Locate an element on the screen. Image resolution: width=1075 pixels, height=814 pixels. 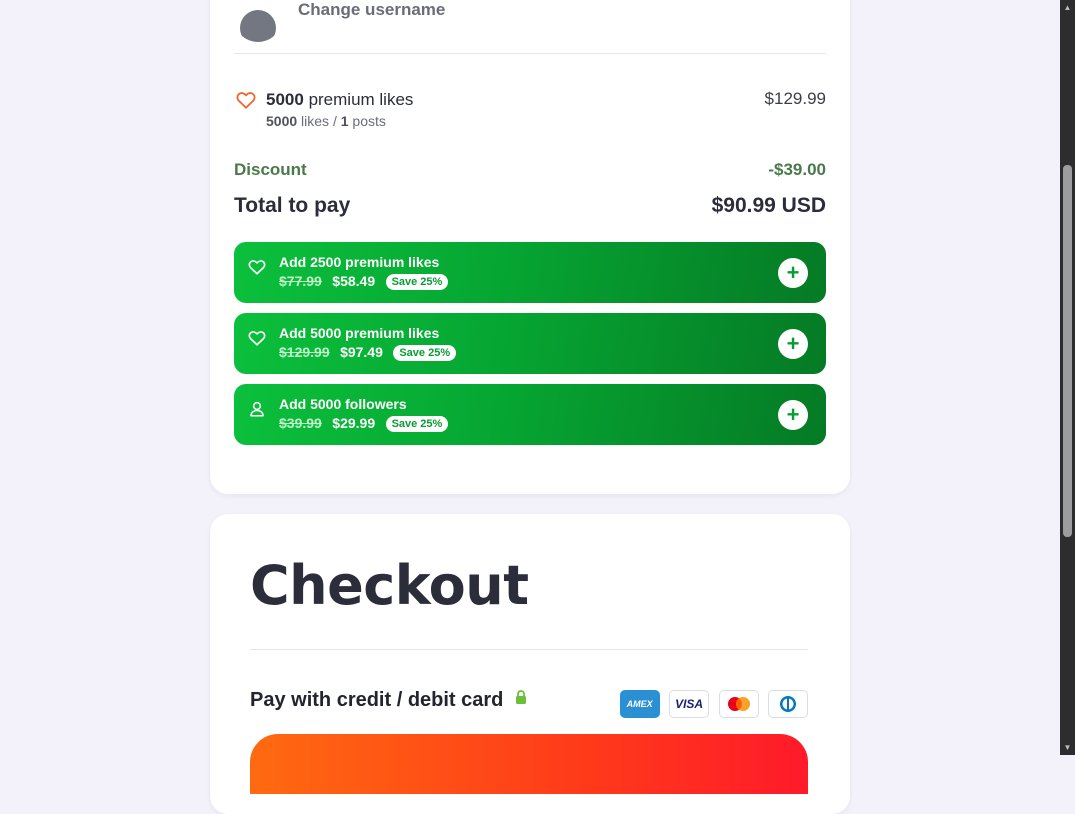
upsell-title: Add 2500 premium likes is located at coordinates (359, 262).